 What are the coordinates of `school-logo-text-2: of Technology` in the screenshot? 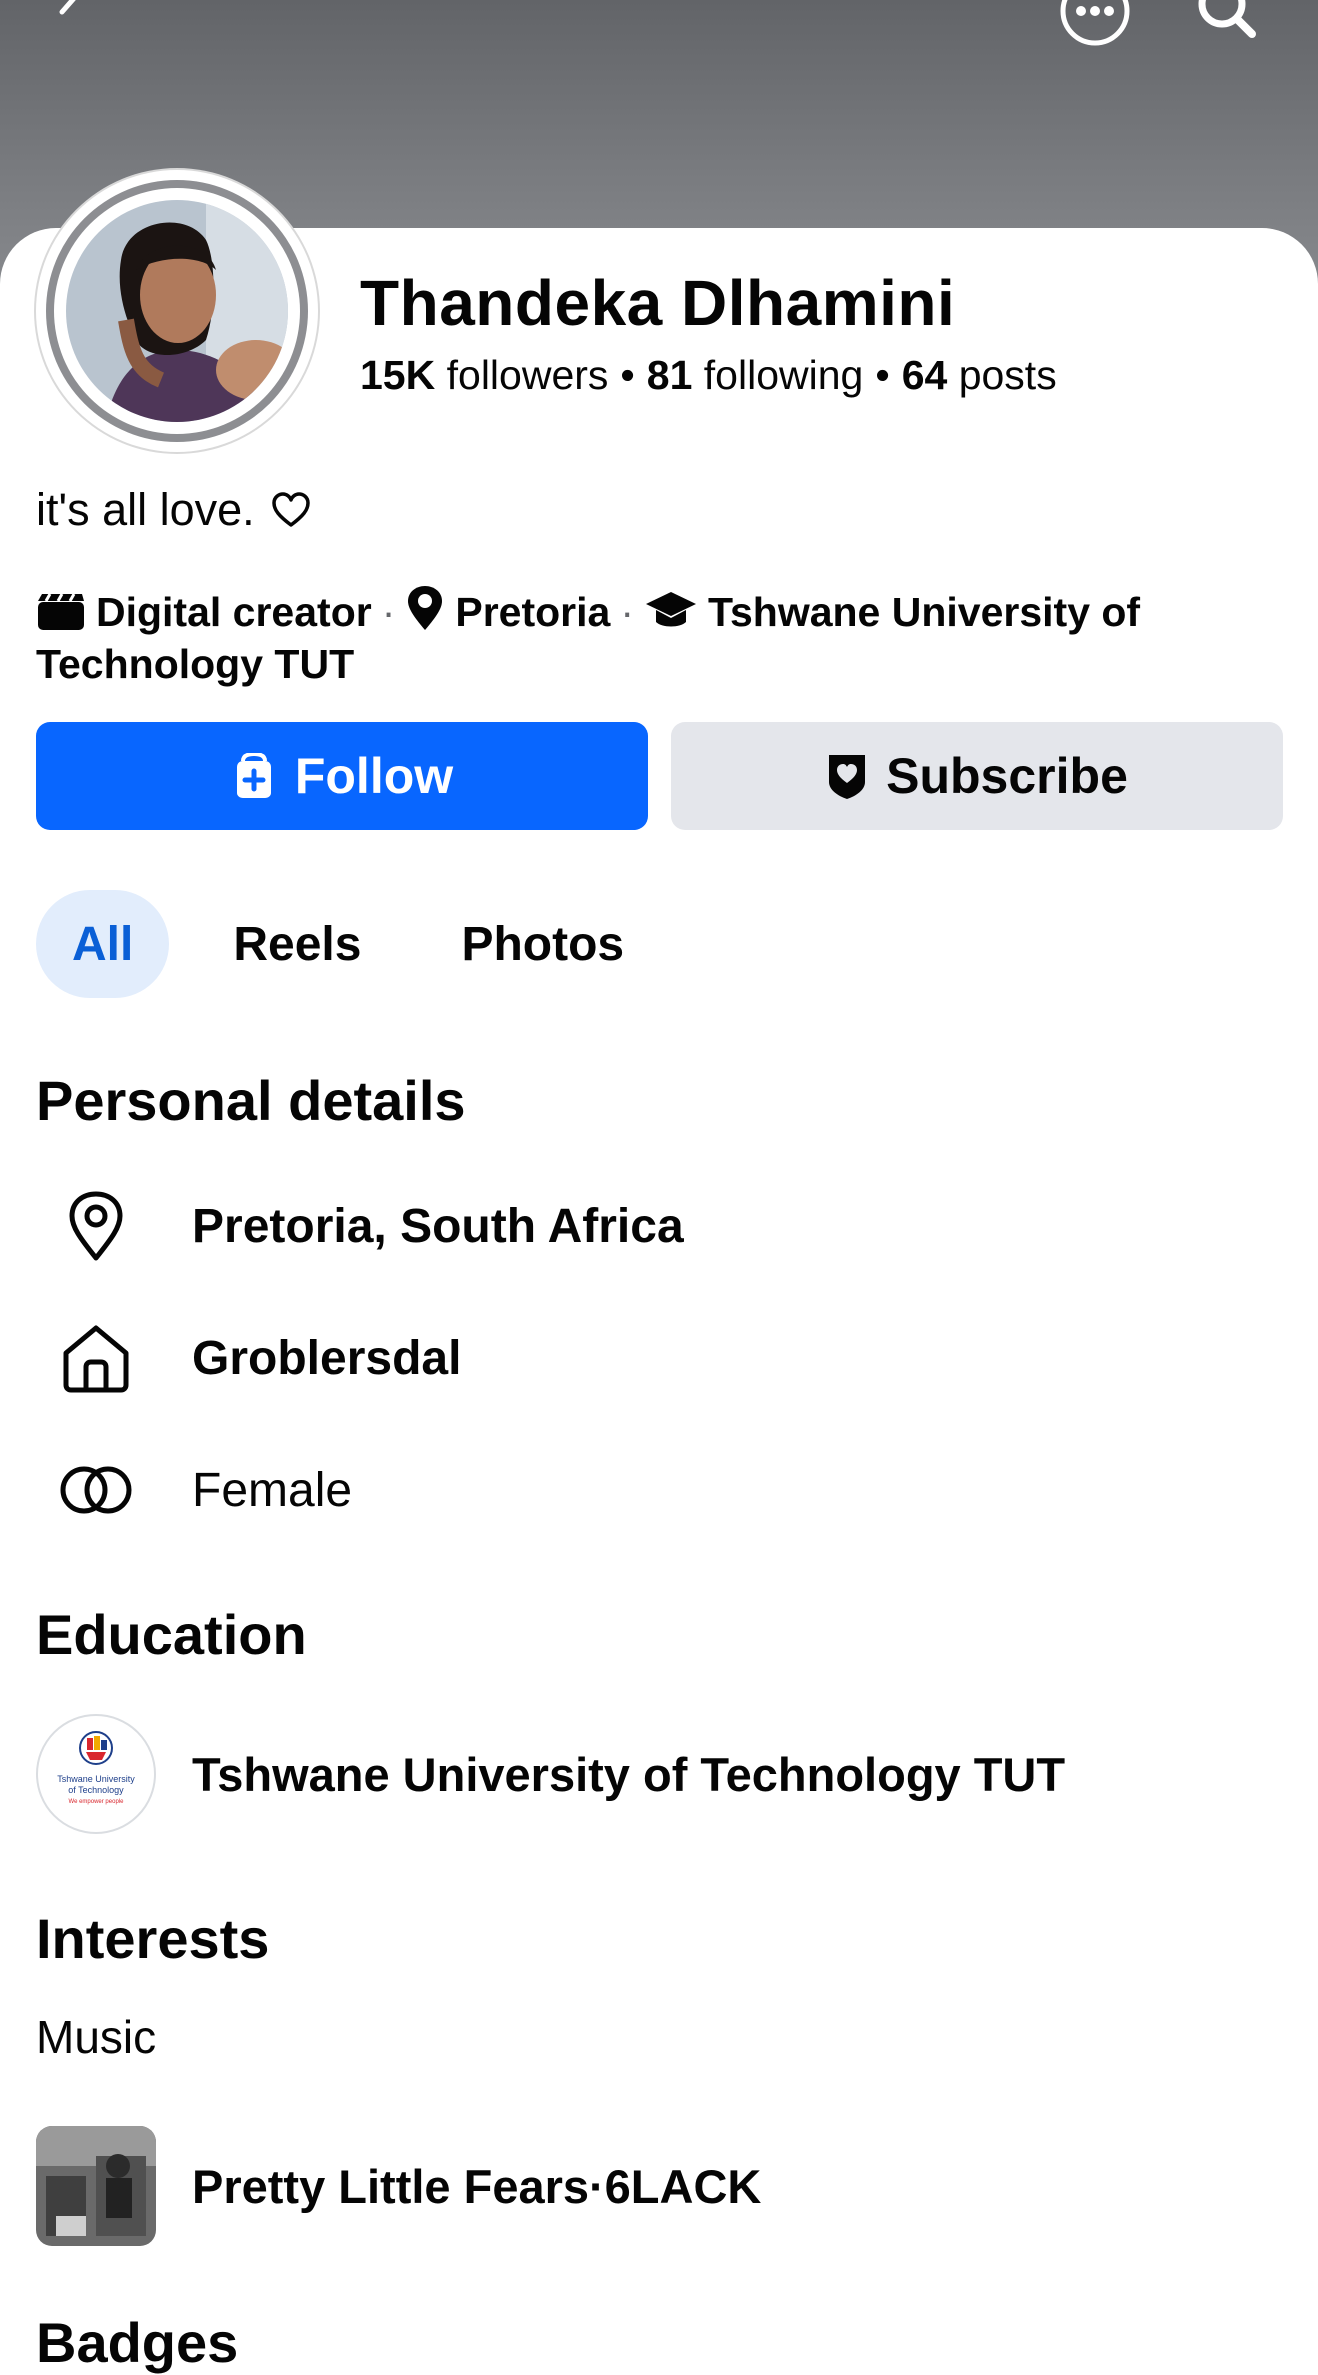 It's located at (96, 1790).